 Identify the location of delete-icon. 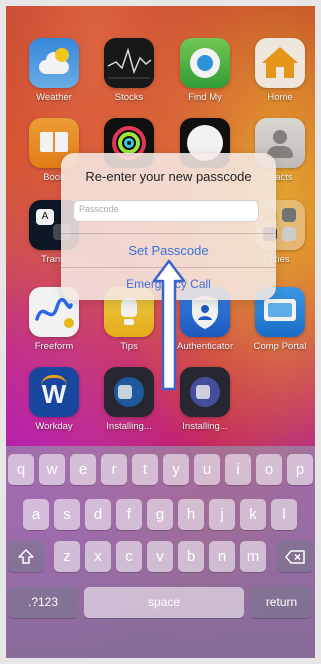
(295, 557).